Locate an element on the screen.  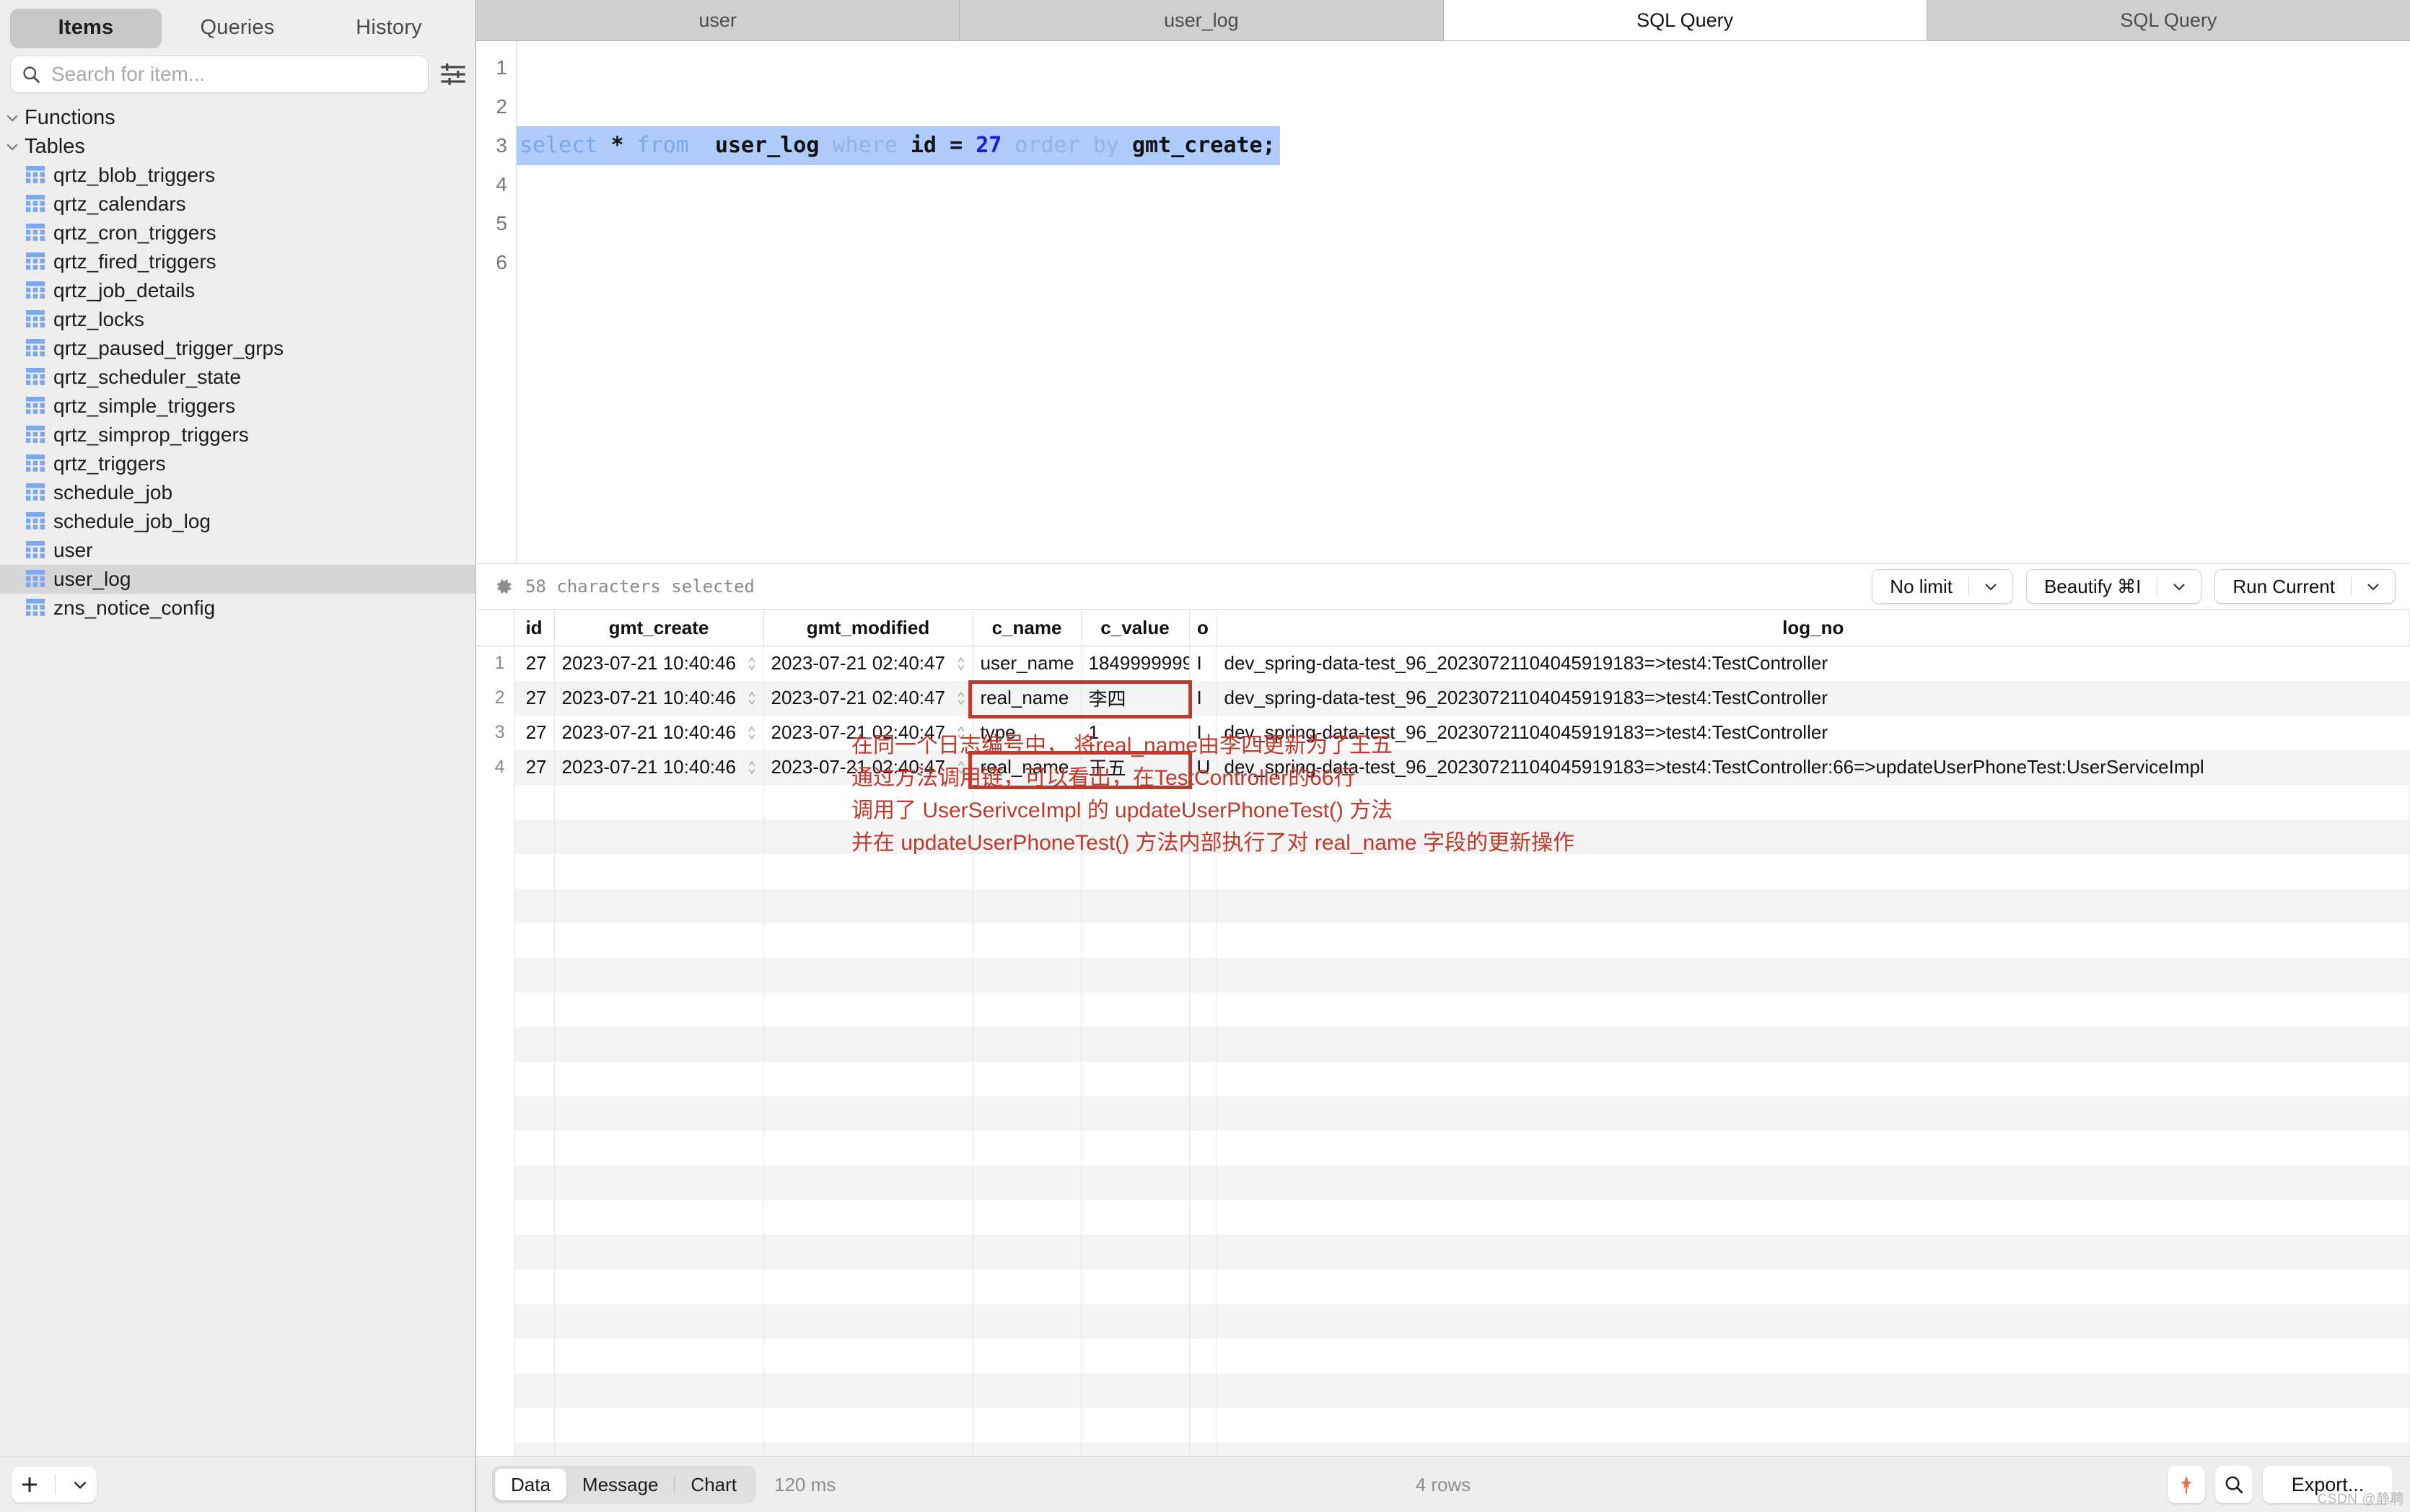
table-item-schedule-job-log: schedule_job_log is located at coordinates (237, 522).